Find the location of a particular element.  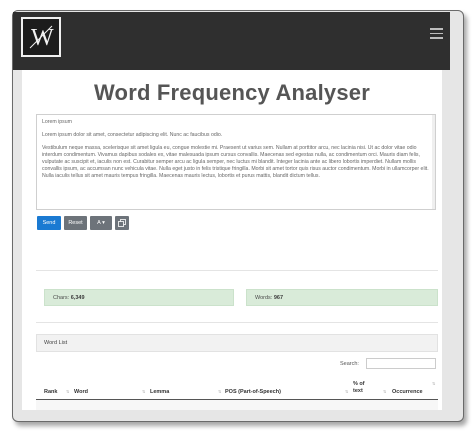

svg-text: W is located at coordinates (42, 38).